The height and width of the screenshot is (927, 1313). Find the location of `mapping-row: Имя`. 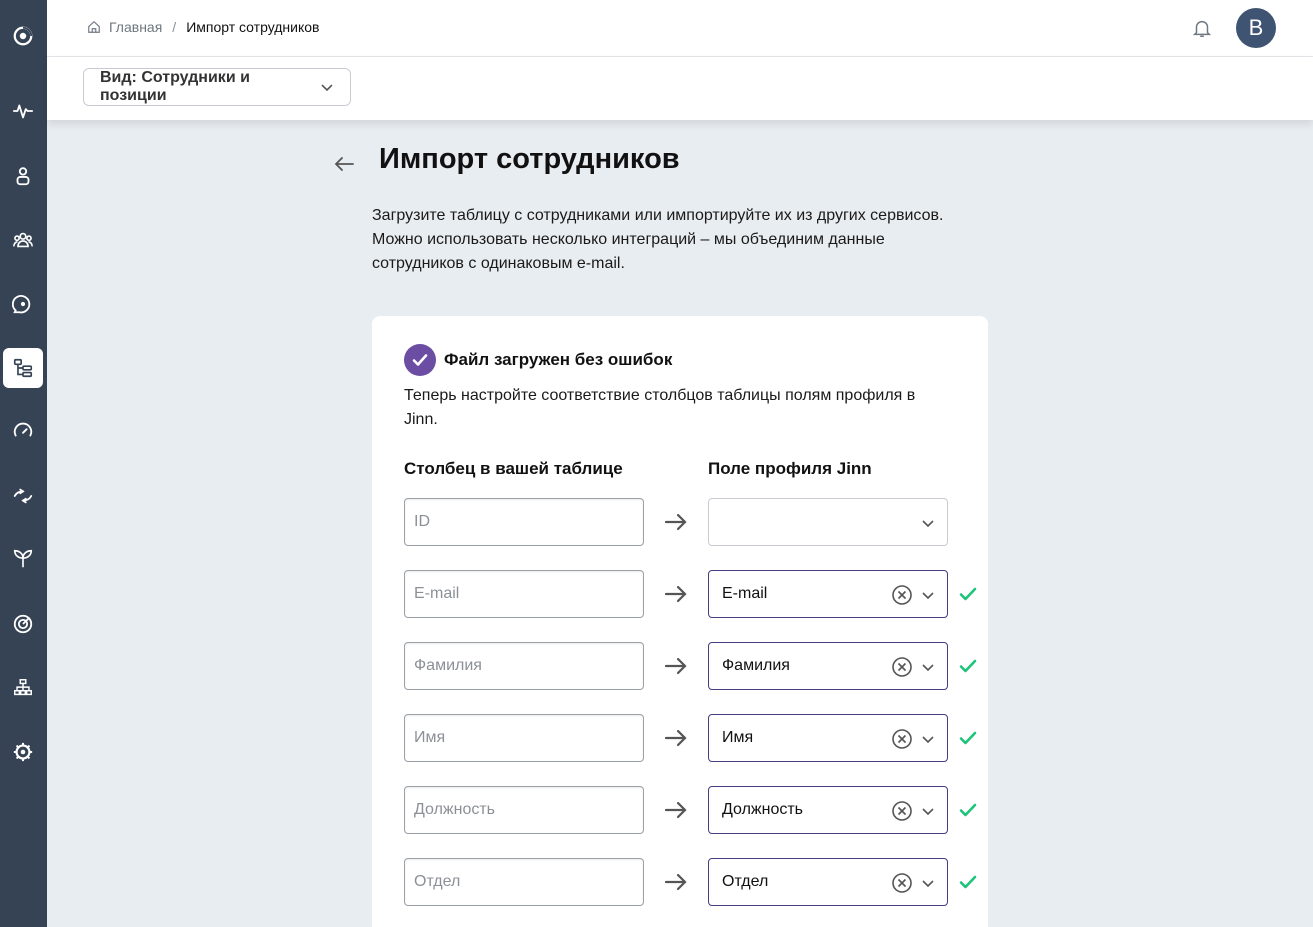

mapping-row: Имя is located at coordinates (694, 738).